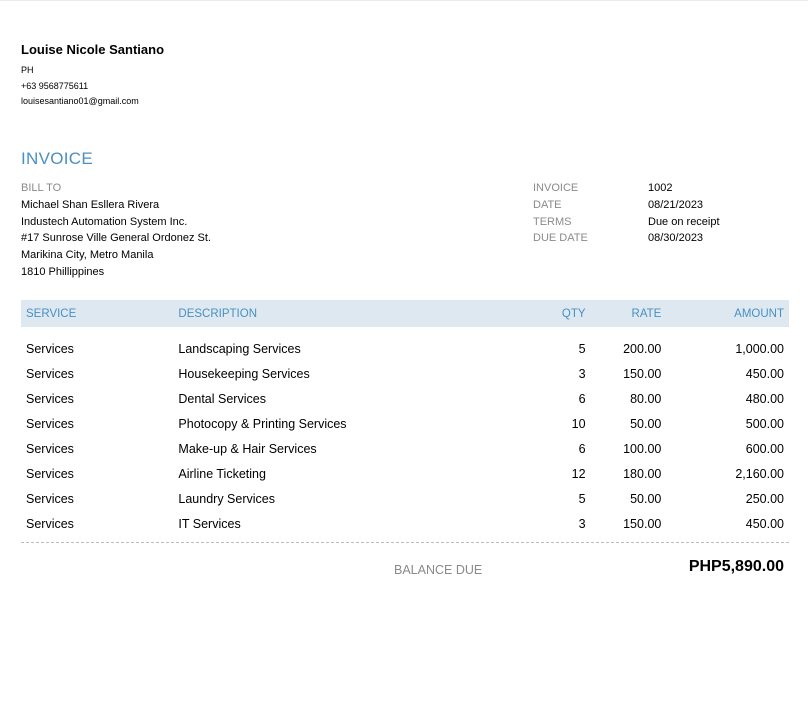 This screenshot has height=702, width=808. What do you see at coordinates (759, 348) in the screenshot?
I see `cell-amount: 1,000.00` at bounding box center [759, 348].